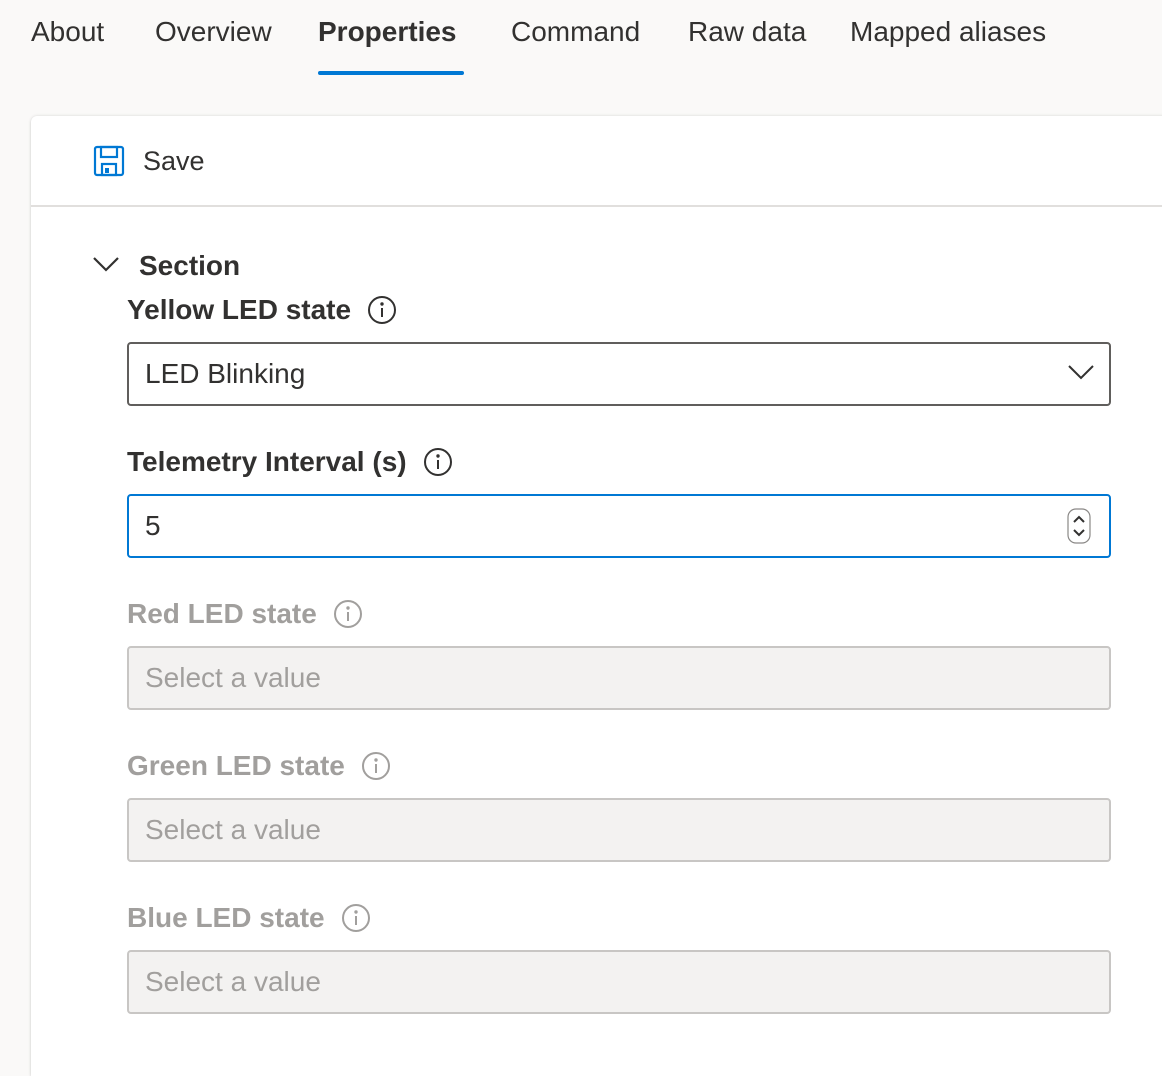 The width and height of the screenshot is (1162, 1076). Describe the element at coordinates (619, 830) in the screenshot. I see `green-led-dropdown: Select a value` at that location.